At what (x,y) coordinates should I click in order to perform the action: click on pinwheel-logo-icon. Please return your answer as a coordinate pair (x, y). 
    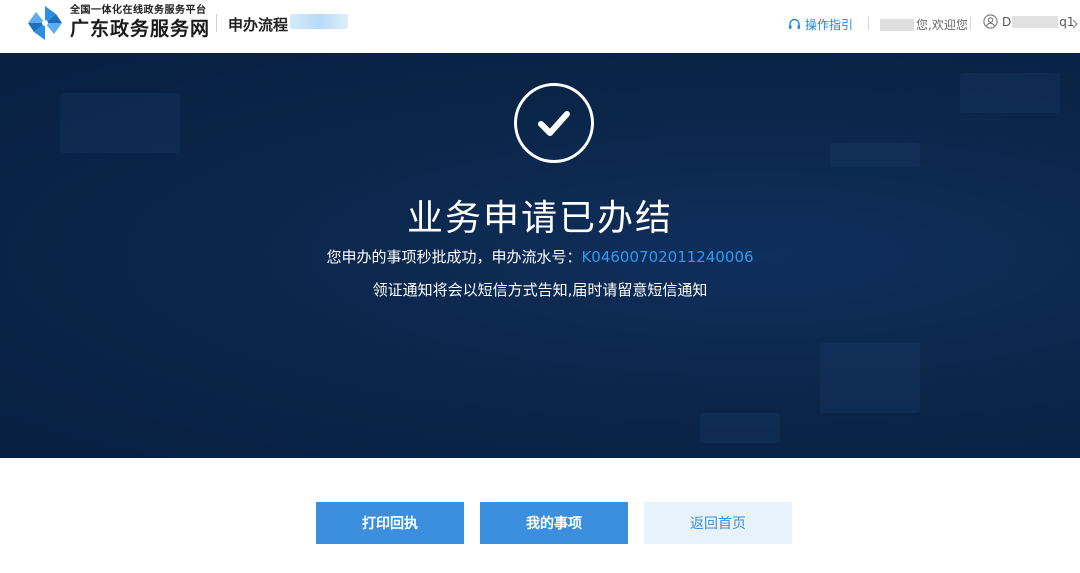
    Looking at the image, I should click on (45, 23).